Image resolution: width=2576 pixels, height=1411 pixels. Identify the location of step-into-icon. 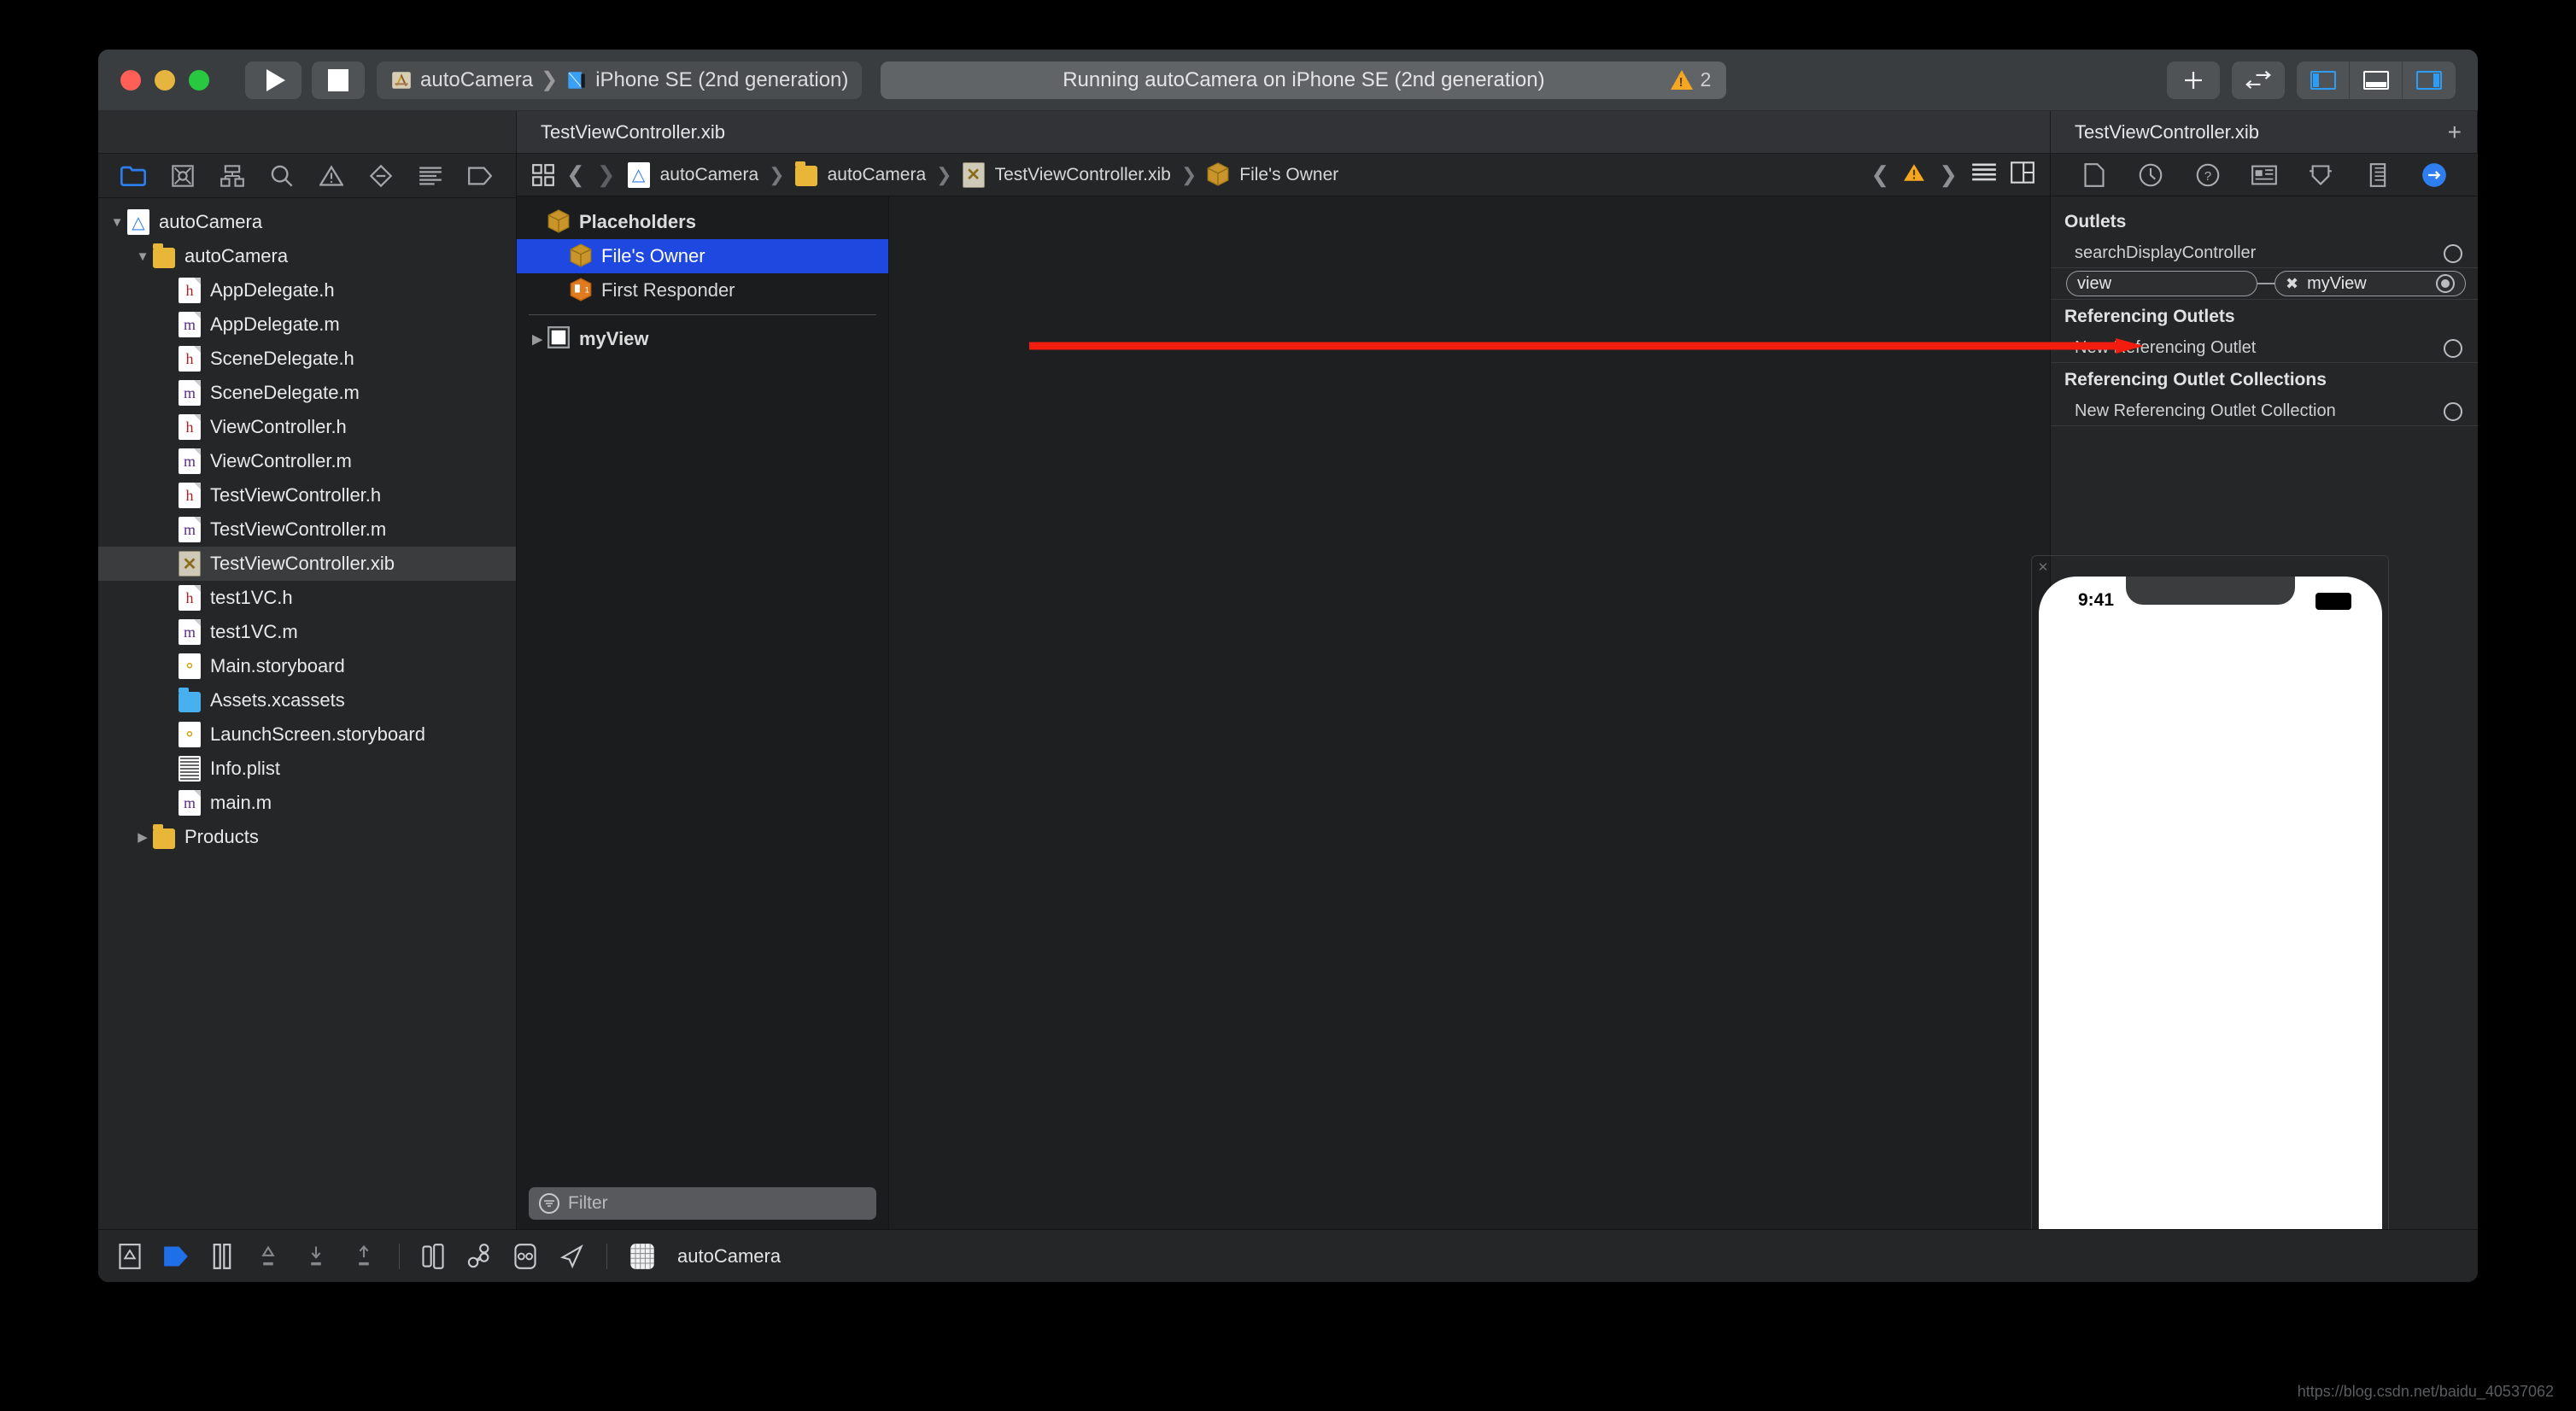
(316, 1256).